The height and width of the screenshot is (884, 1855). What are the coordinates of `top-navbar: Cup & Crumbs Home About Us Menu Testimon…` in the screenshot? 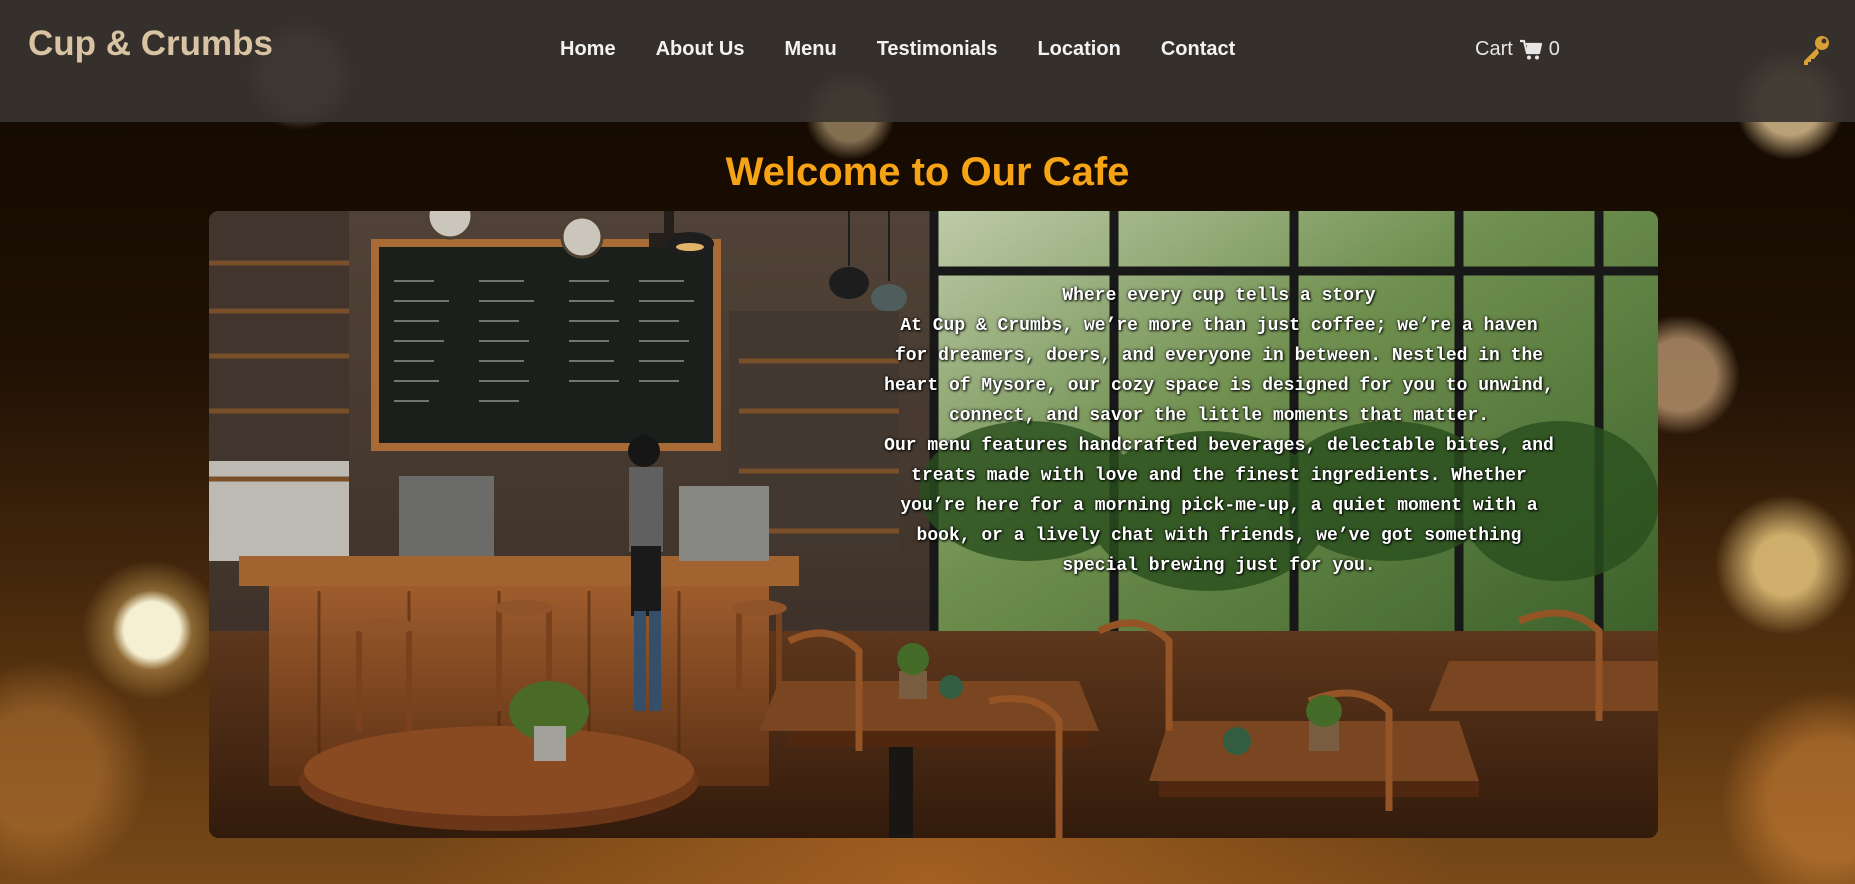 It's located at (927, 61).